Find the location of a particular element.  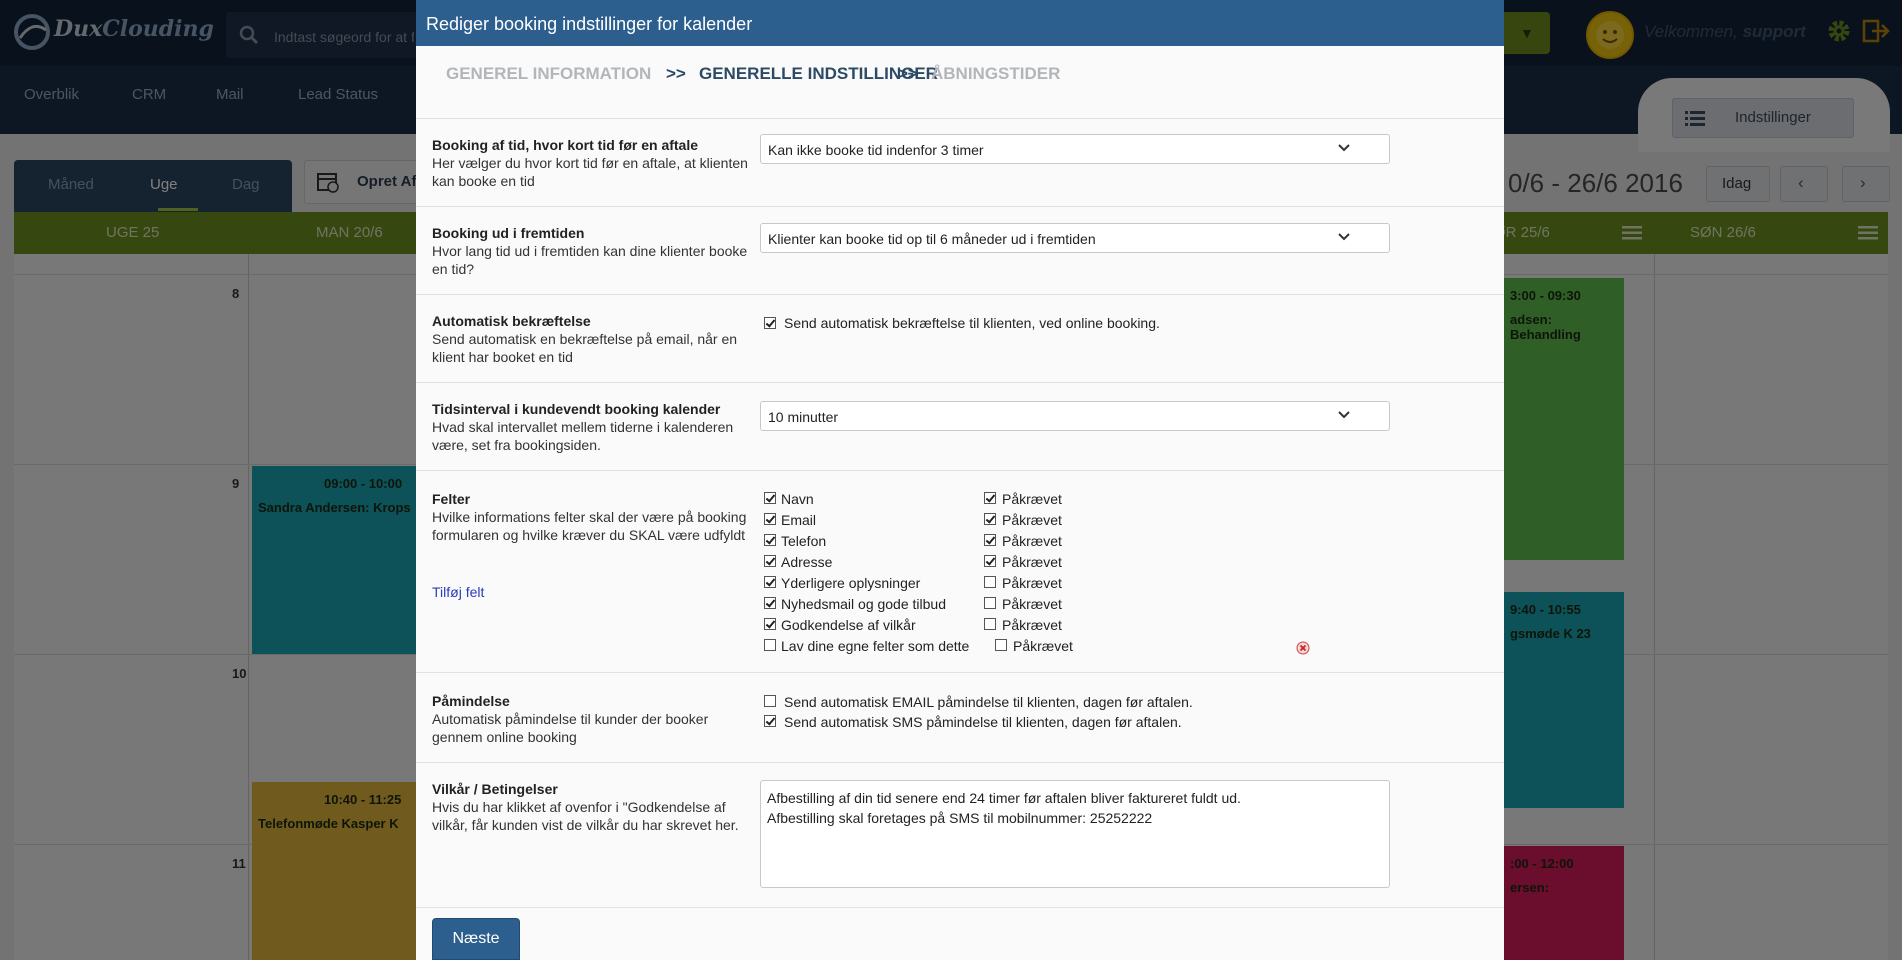

custom-field-required-checkbox is located at coordinates (1001, 645).